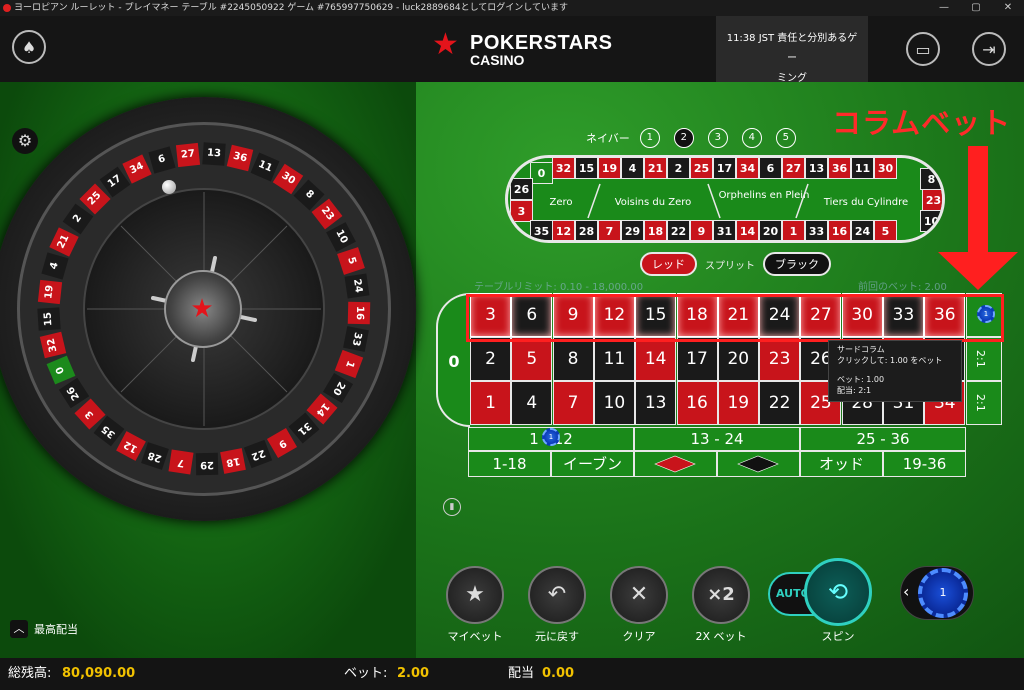 This screenshot has height=690, width=1024. I want to click on bet-red, so click(675, 464).